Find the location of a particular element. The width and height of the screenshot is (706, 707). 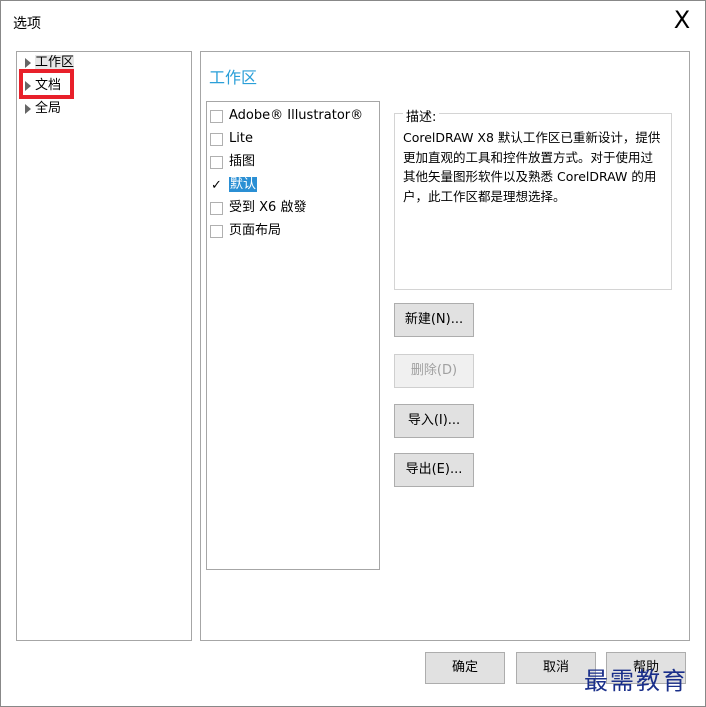

workspace-label: 受到 X6 啟發 is located at coordinates (268, 207).